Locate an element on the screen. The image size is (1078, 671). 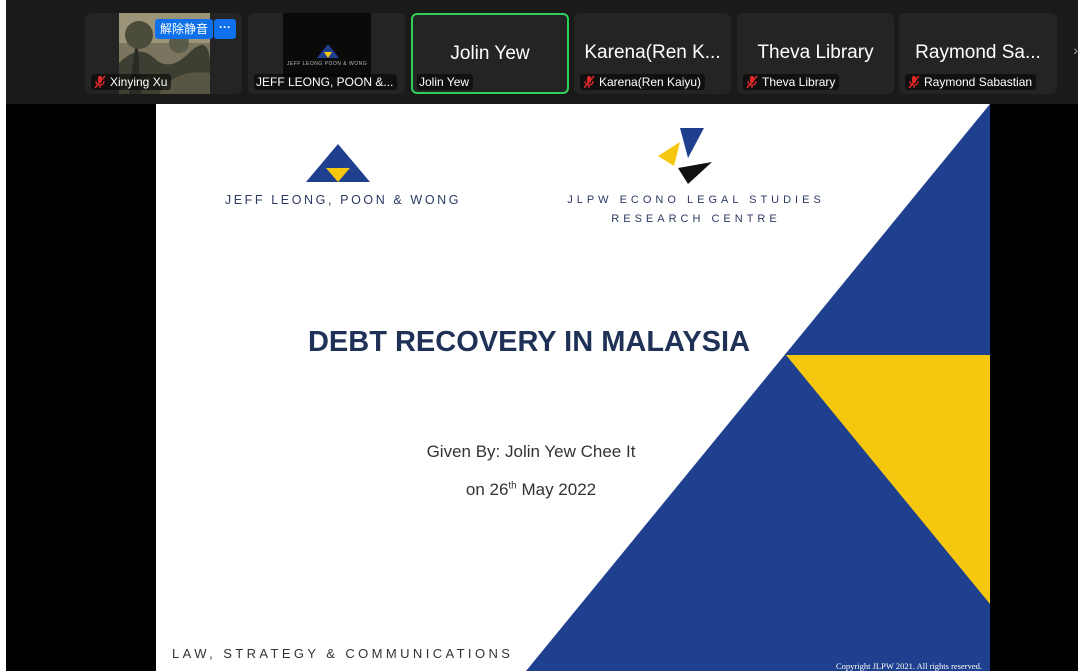
participant-name-bar: Xinying Xu is located at coordinates (131, 82).